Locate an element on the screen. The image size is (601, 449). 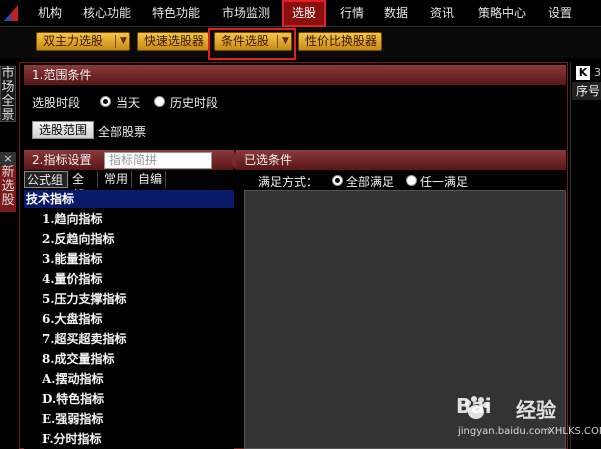
tree-item: 2.反趋向指标 is located at coordinates (78, 239).